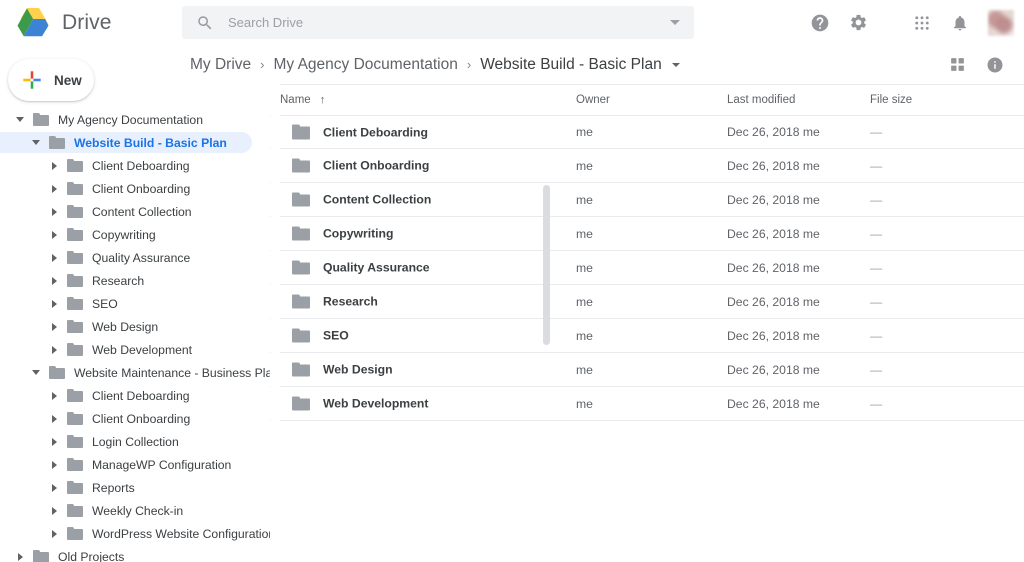 The width and height of the screenshot is (1024, 562). What do you see at coordinates (377, 199) in the screenshot?
I see `file-row-name-label: Content Collection` at bounding box center [377, 199].